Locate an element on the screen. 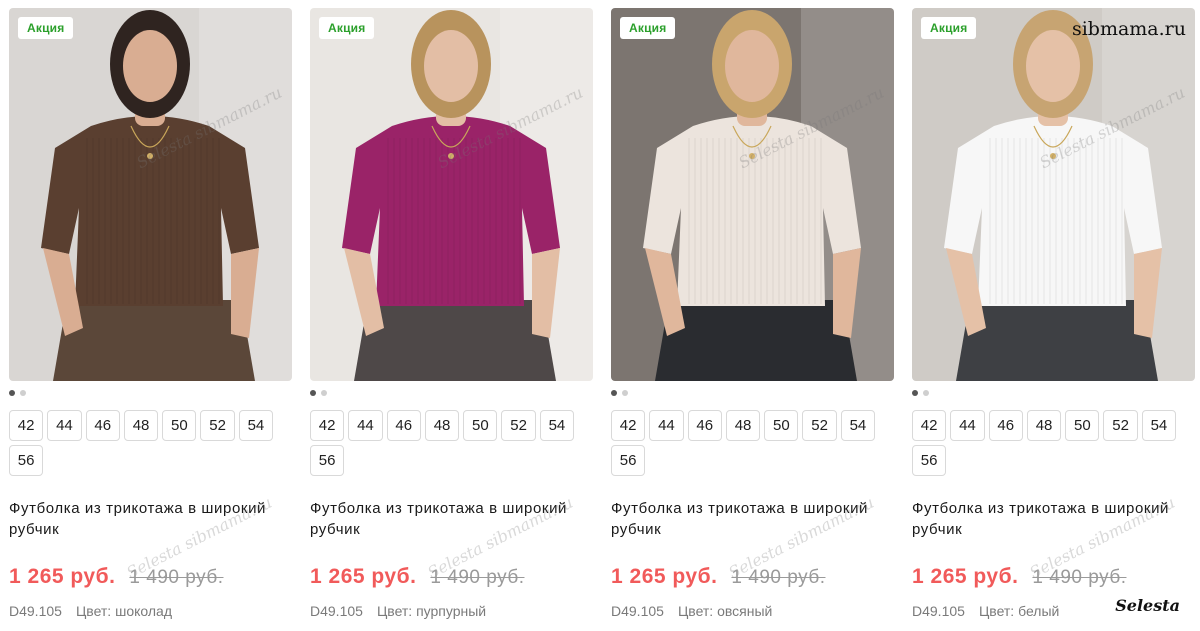  product-color: Цвет: овсяный is located at coordinates (725, 611).